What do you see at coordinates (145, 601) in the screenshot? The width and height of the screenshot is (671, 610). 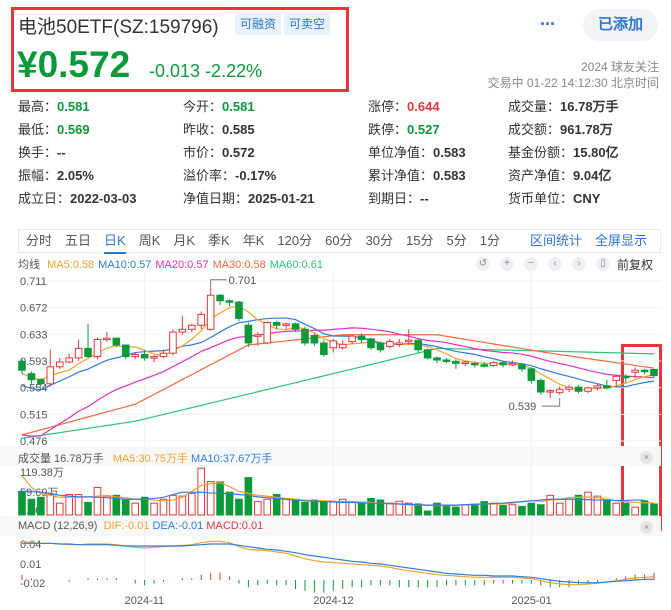 I see `date-tick-label: 2024-11` at bounding box center [145, 601].